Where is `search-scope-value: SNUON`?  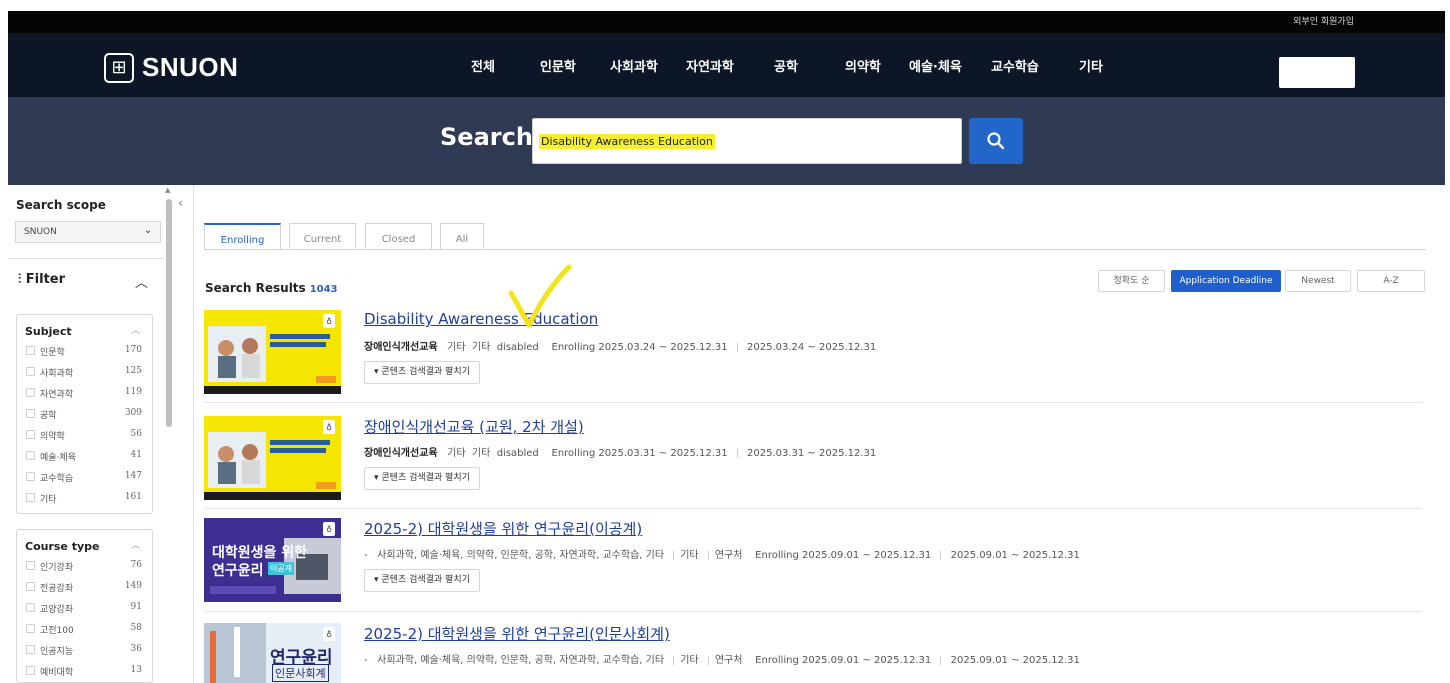
search-scope-value: SNUON is located at coordinates (40, 232).